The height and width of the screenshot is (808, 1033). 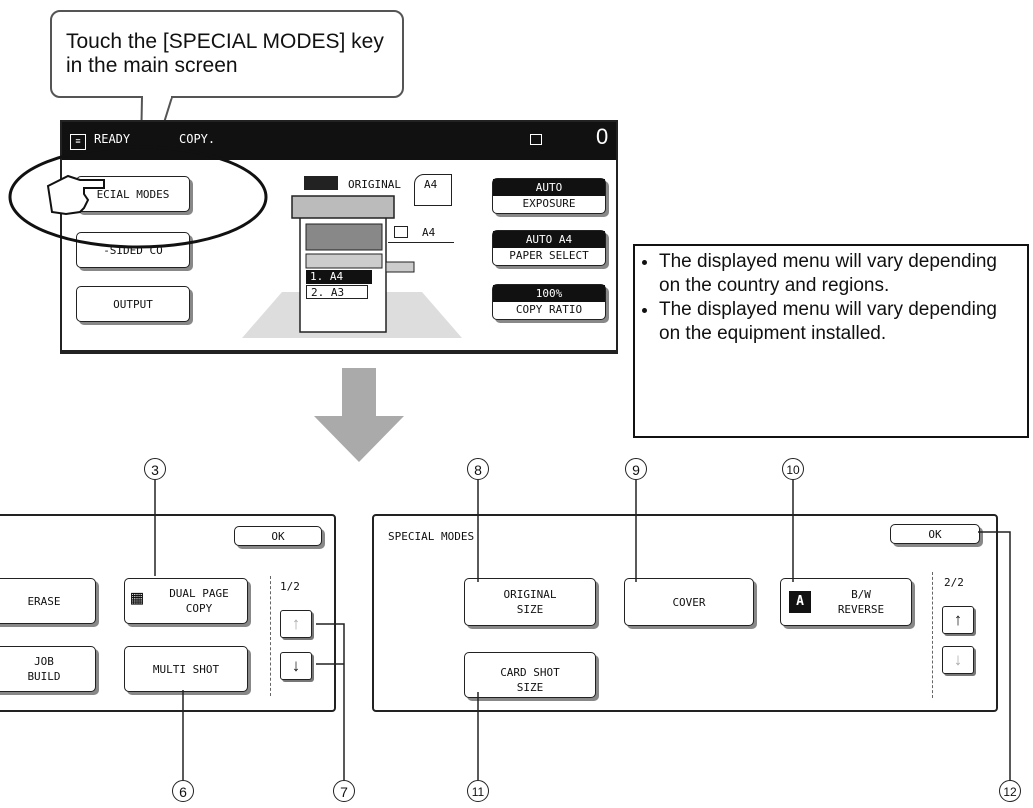 I want to click on callout-number-11: 11, so click(x=478, y=791).